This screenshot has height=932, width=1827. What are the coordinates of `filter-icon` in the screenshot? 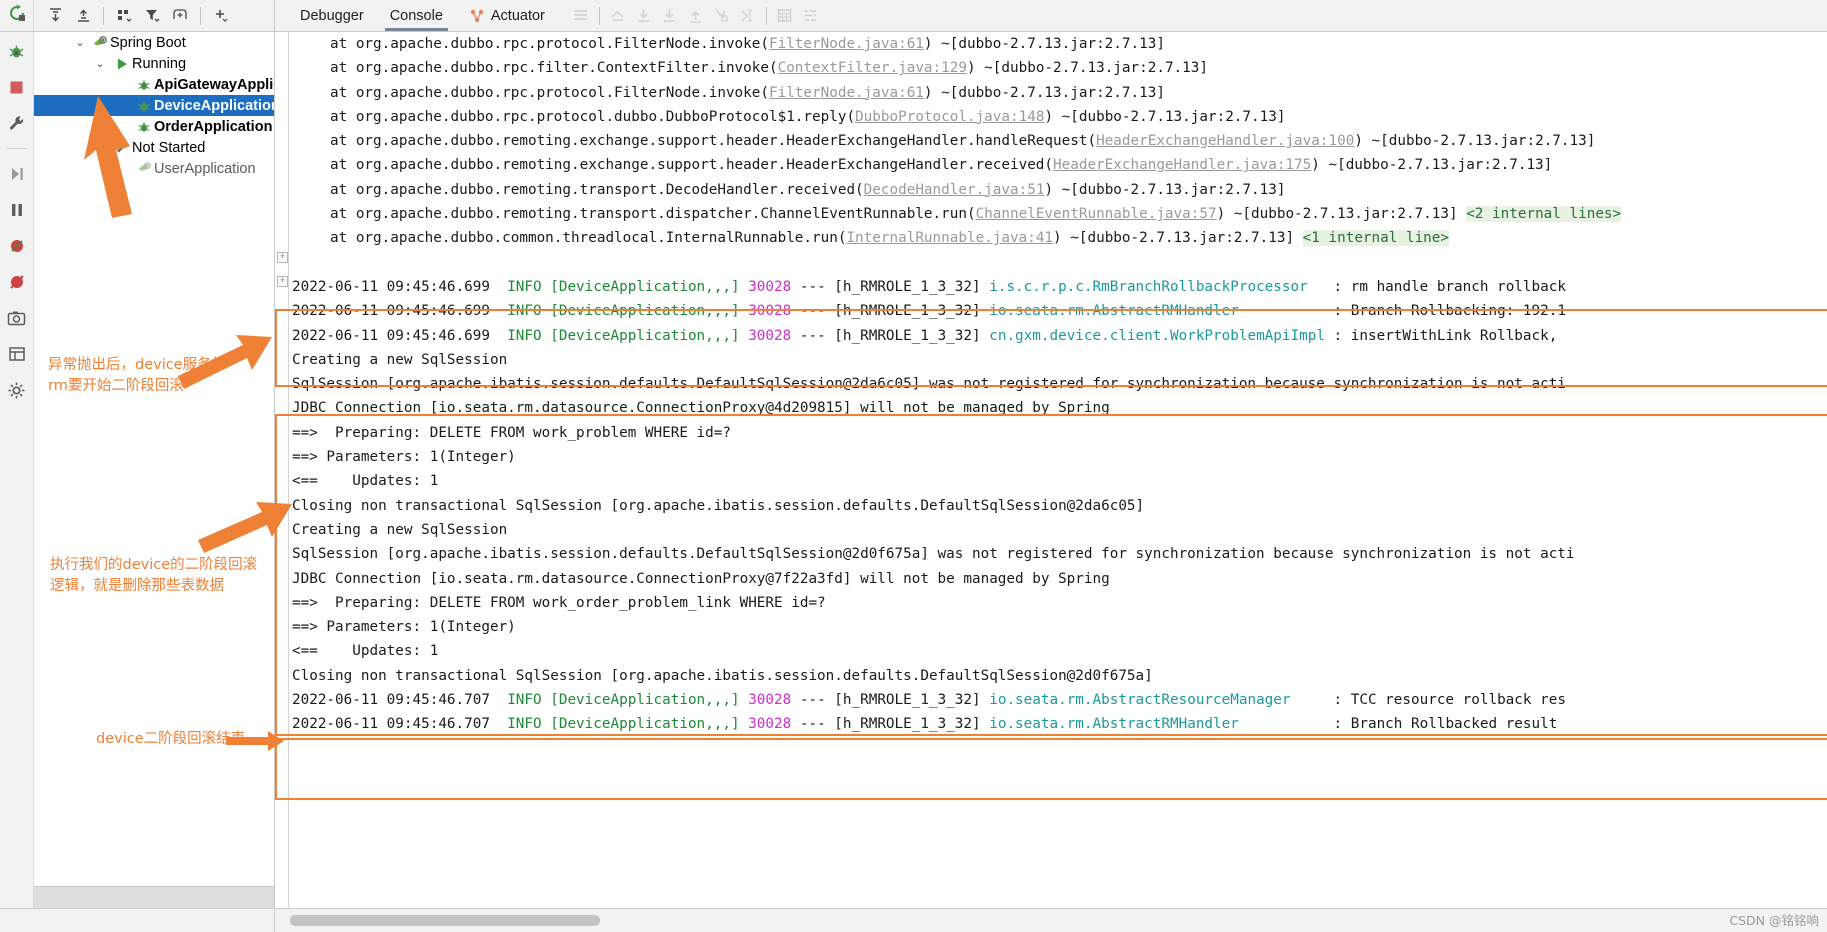 It's located at (152, 16).